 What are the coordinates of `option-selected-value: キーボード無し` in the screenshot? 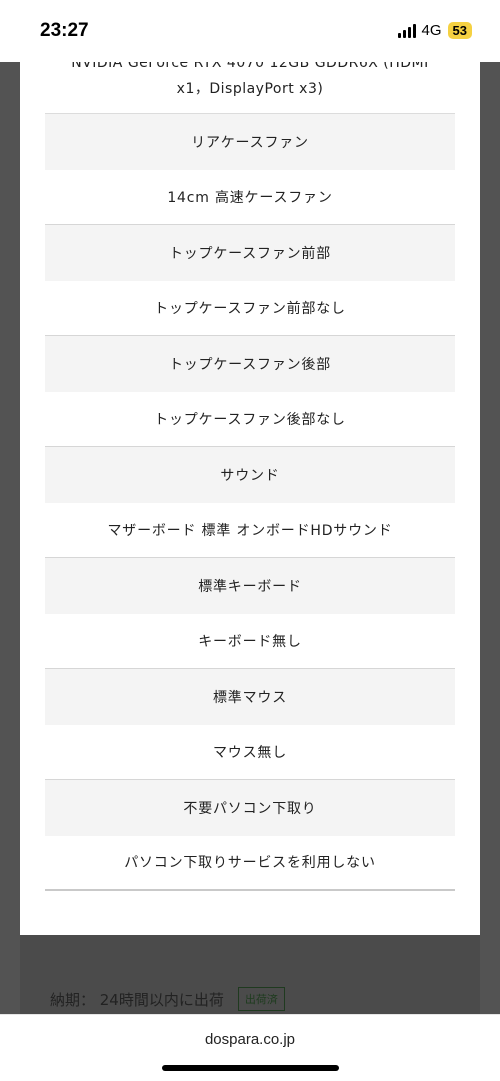 It's located at (250, 641).